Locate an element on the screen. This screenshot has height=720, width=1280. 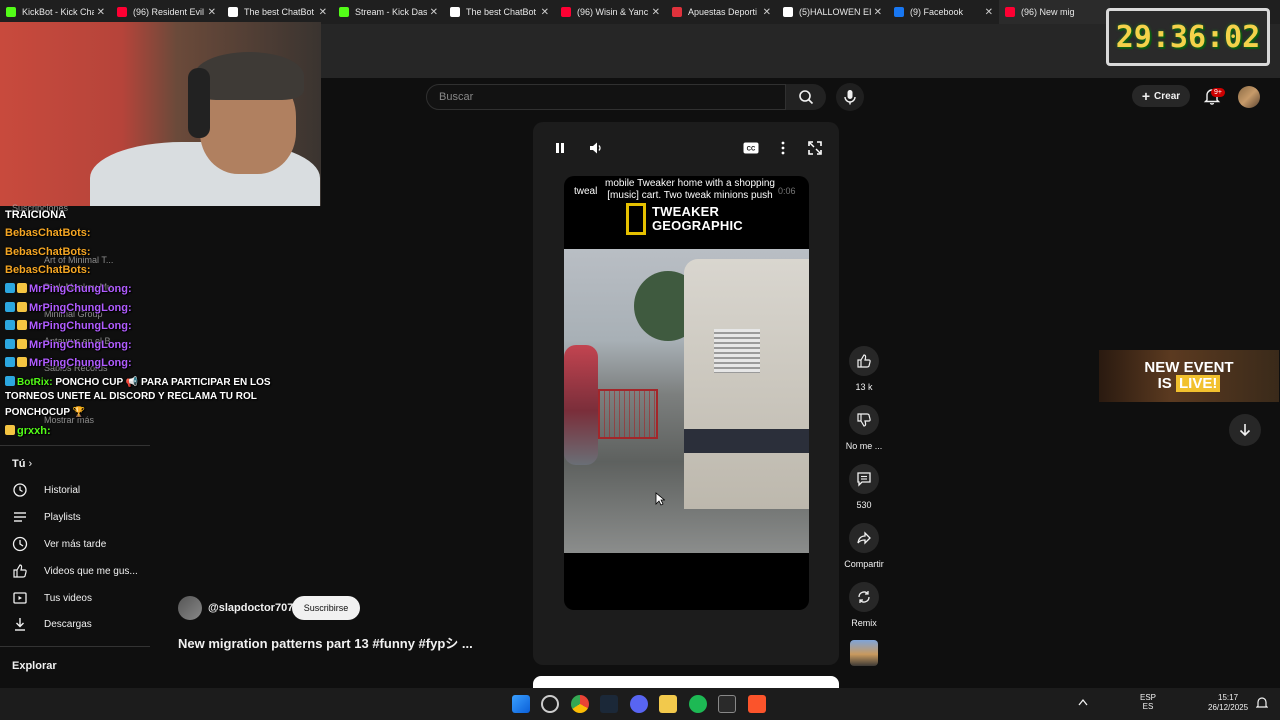
discord-icon is located at coordinates (639, 704).